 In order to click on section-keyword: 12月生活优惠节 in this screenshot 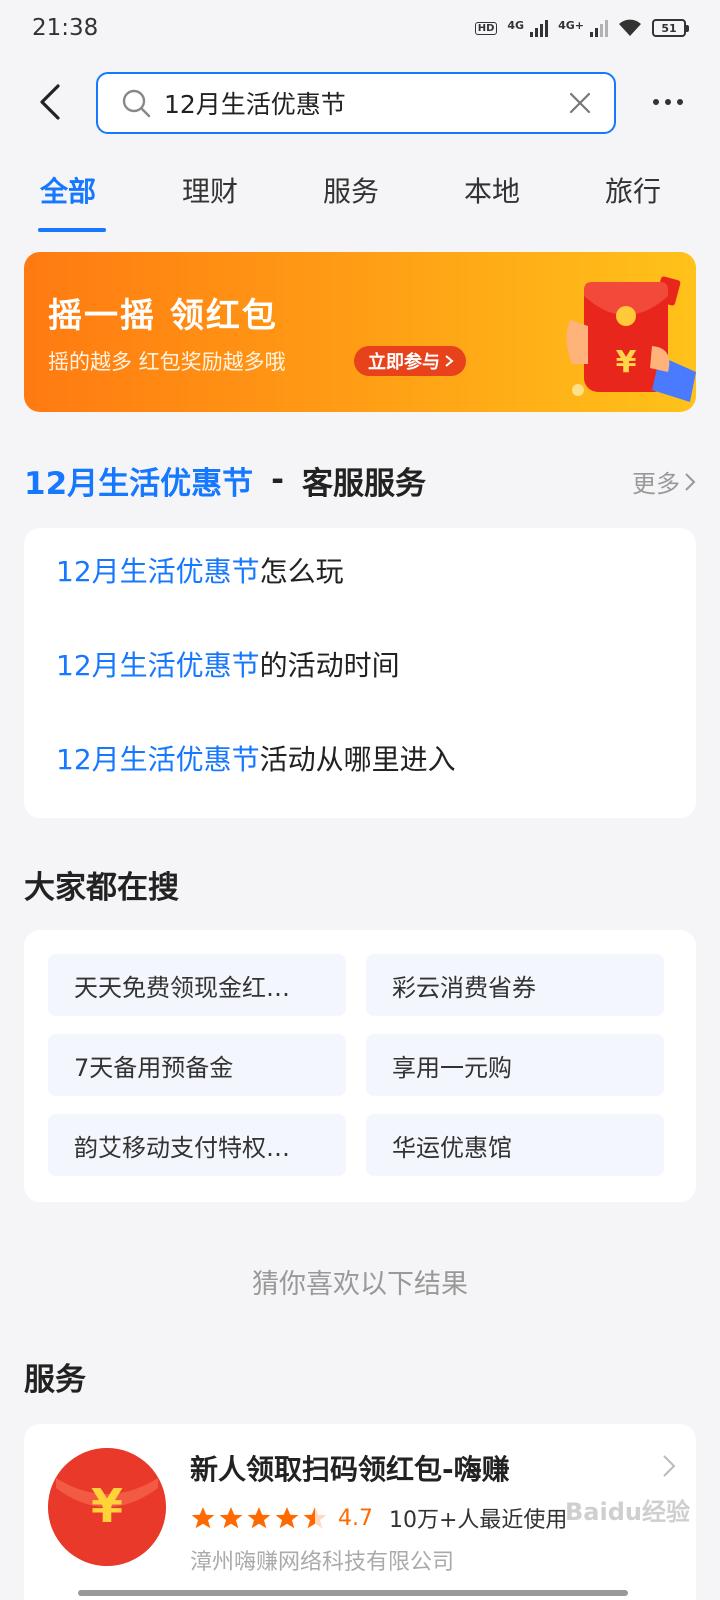, I will do `click(139, 483)`.